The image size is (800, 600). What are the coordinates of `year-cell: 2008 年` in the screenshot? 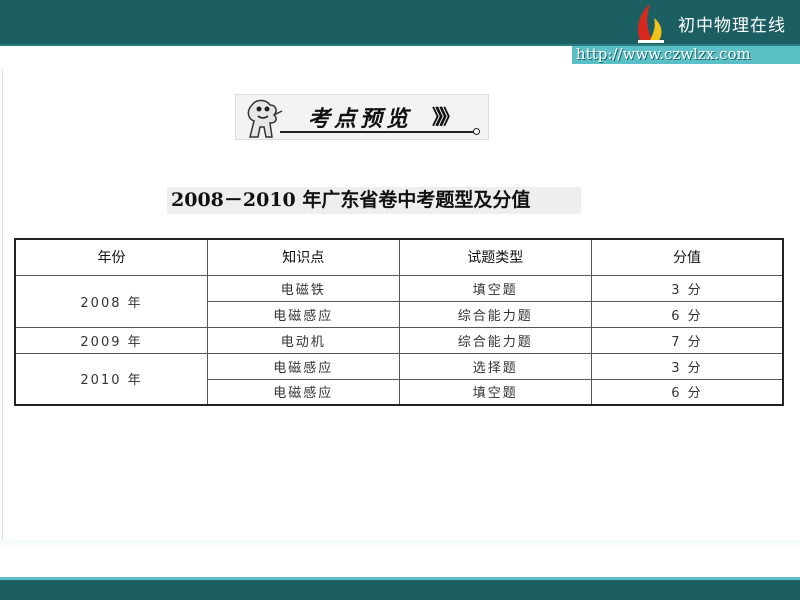 It's located at (111, 301).